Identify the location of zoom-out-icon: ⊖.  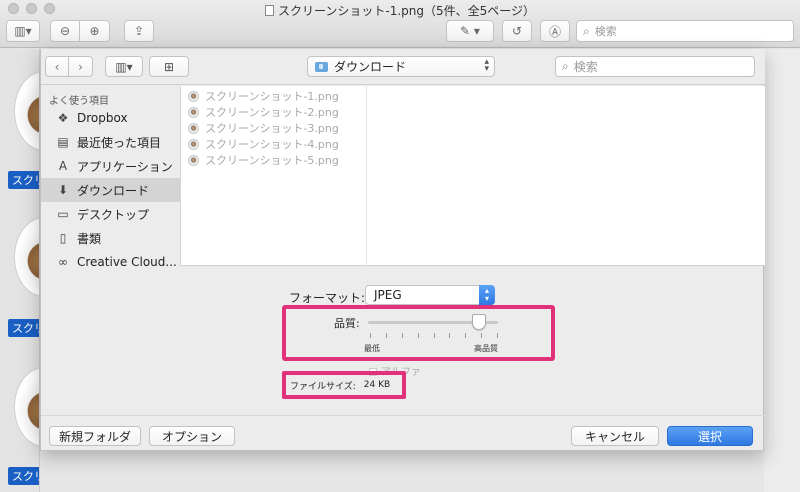
(65, 31).